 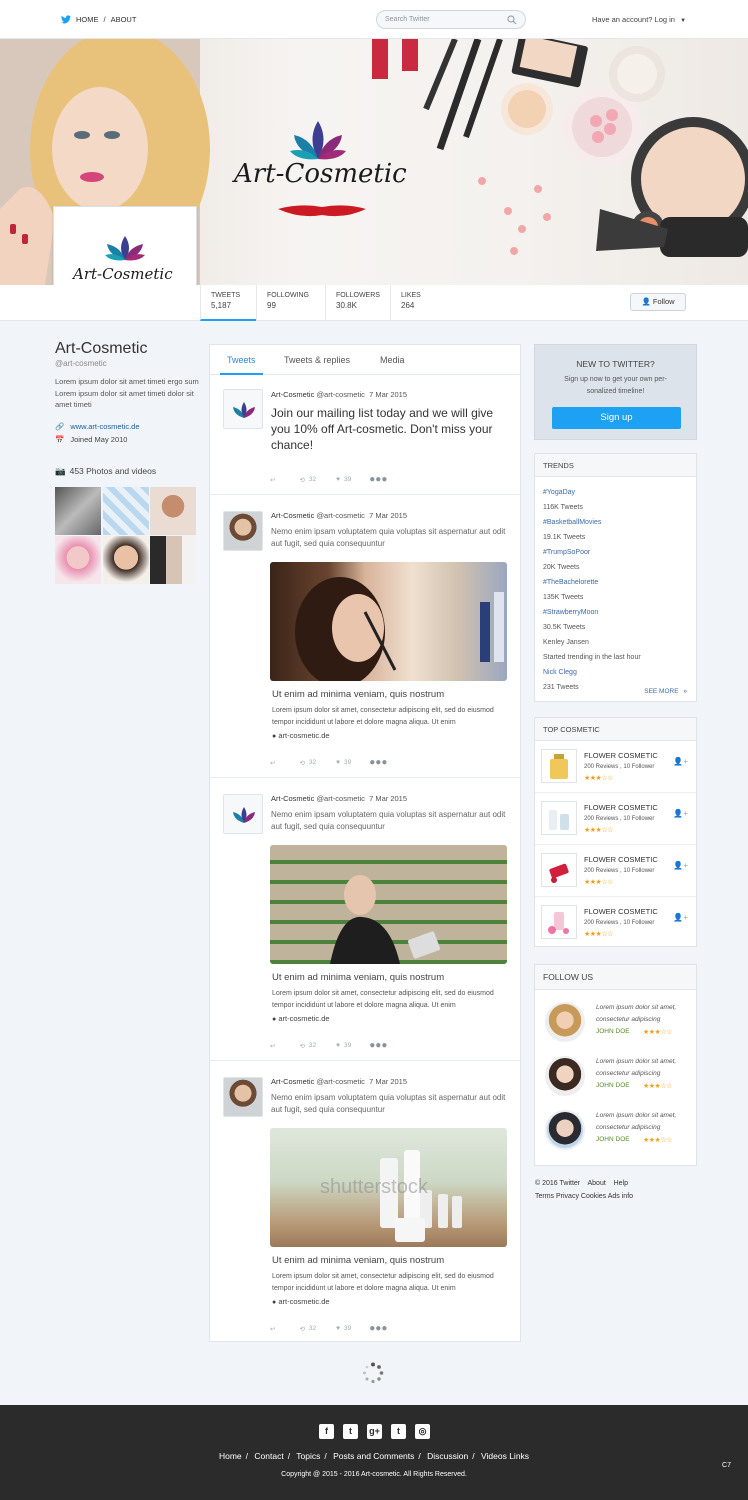 I want to click on footer-link-home: Home, so click(x=230, y=1456).